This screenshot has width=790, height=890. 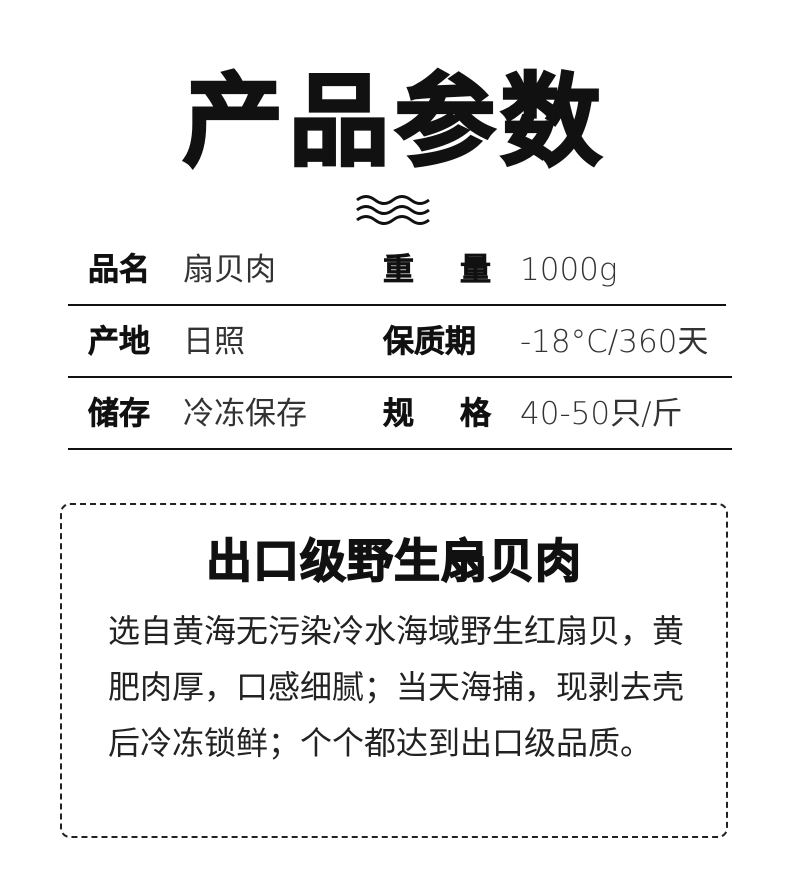 I want to click on param-row: 品名 扇贝肉 重 量 1000g, so click(x=400, y=270).